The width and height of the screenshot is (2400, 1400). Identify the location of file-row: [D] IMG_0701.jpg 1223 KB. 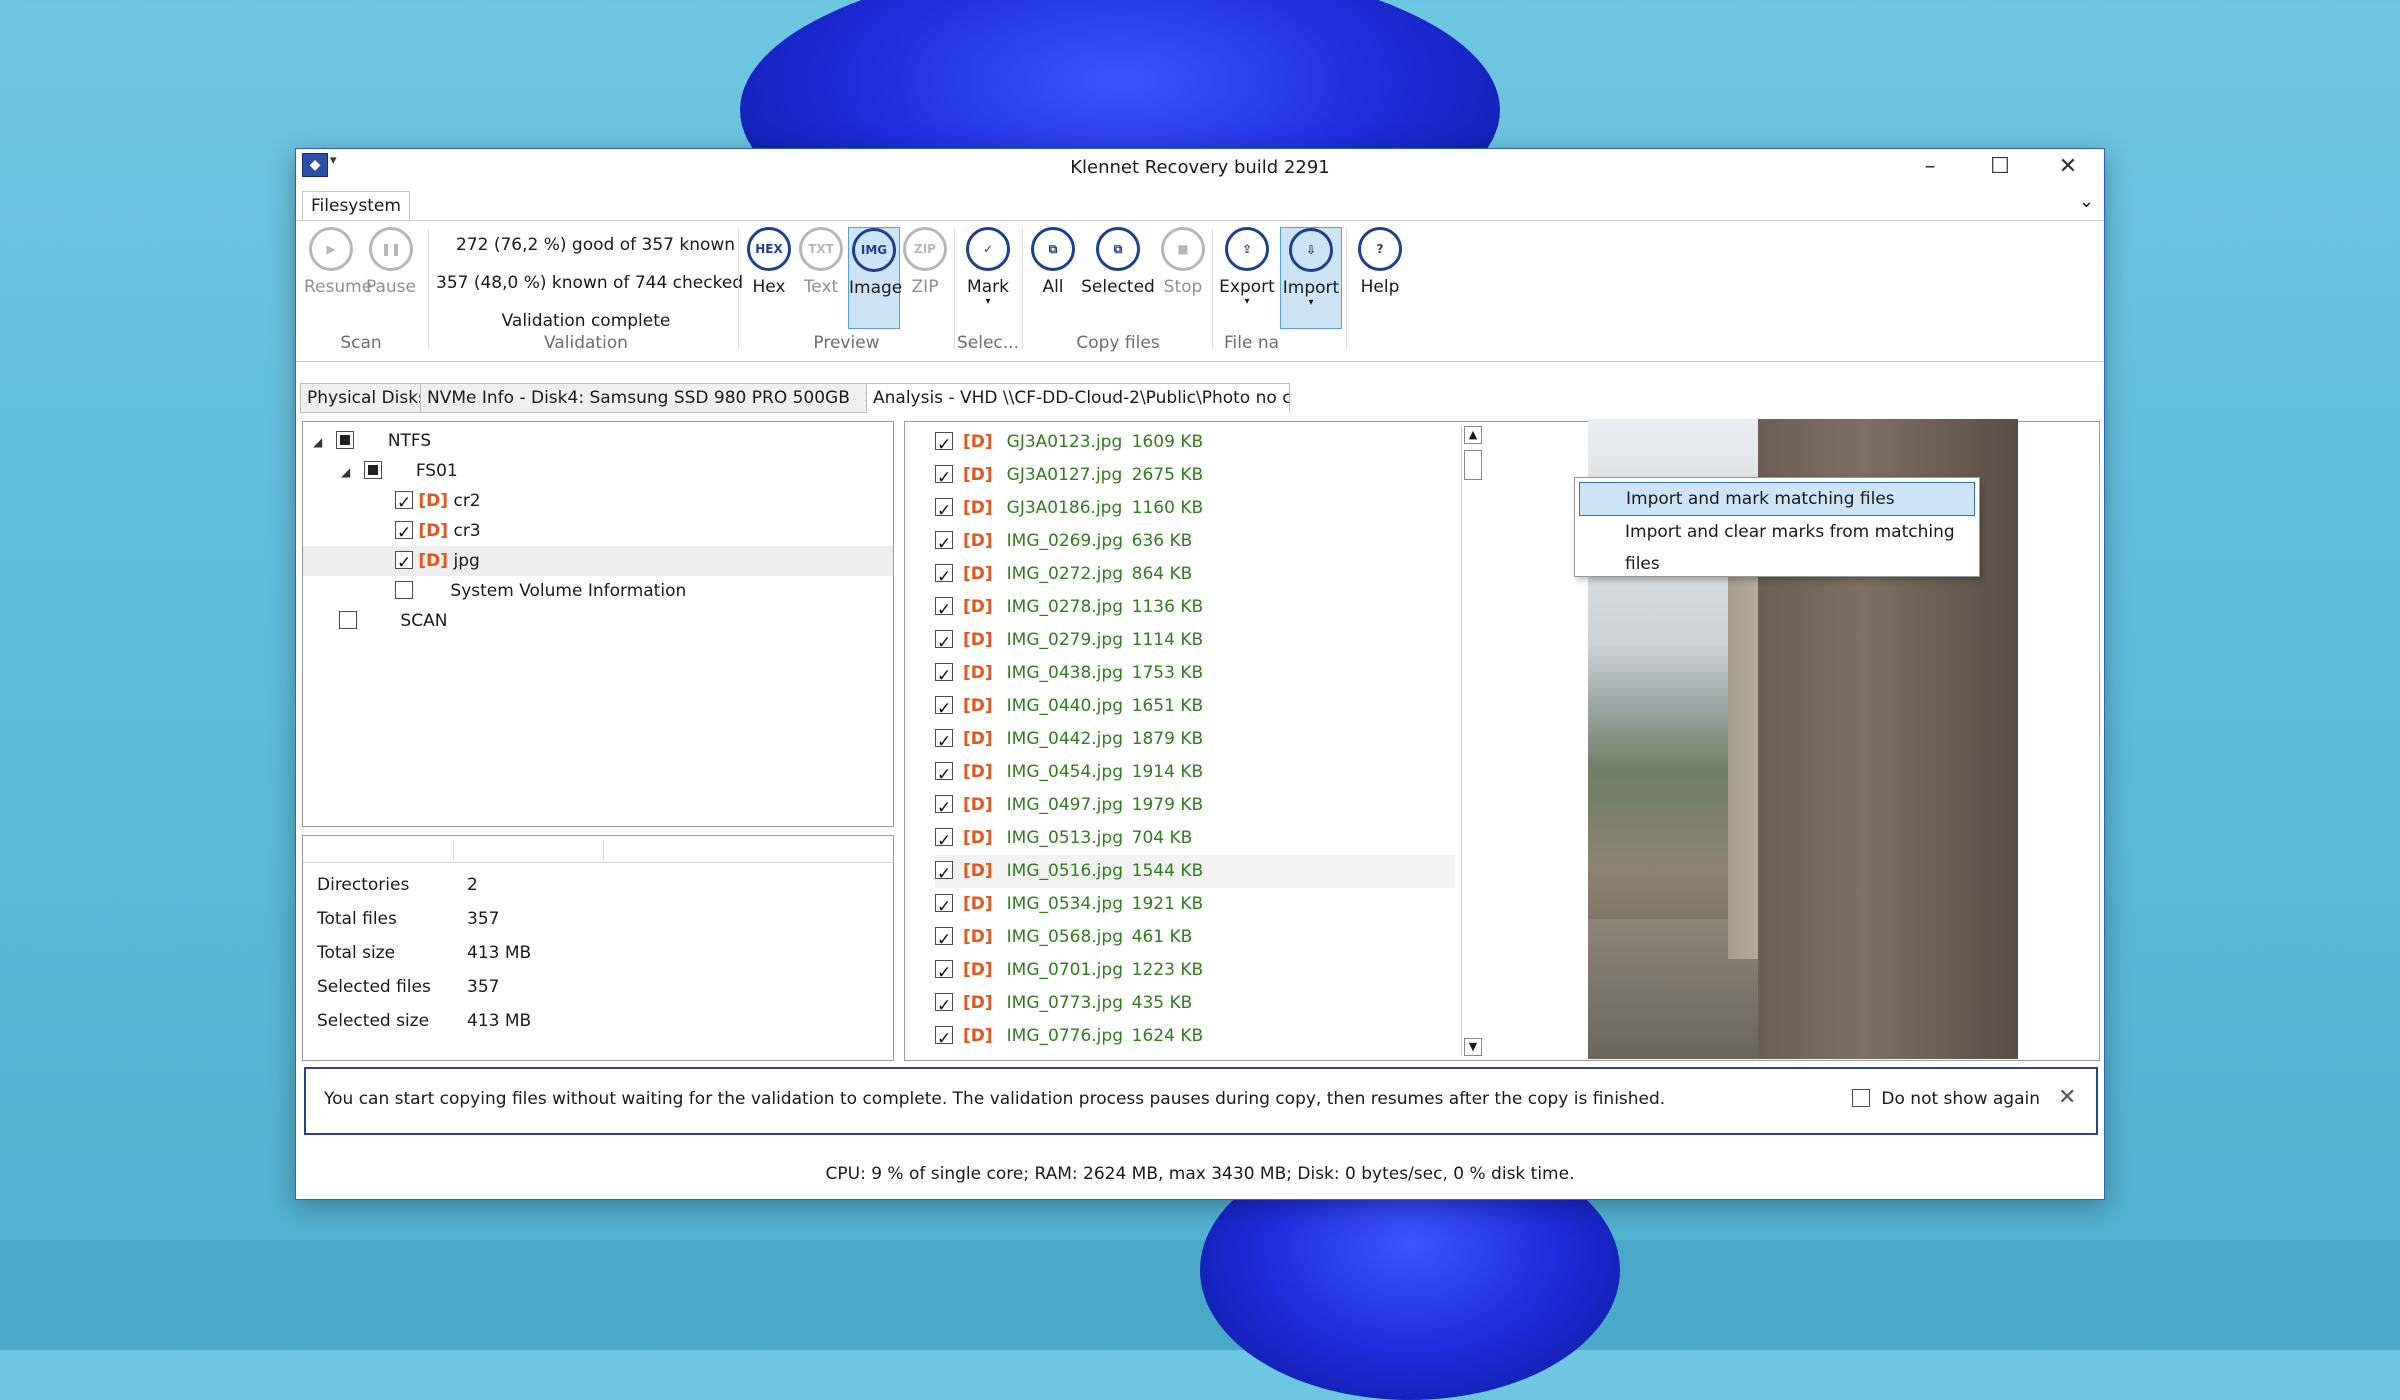
(1195, 972).